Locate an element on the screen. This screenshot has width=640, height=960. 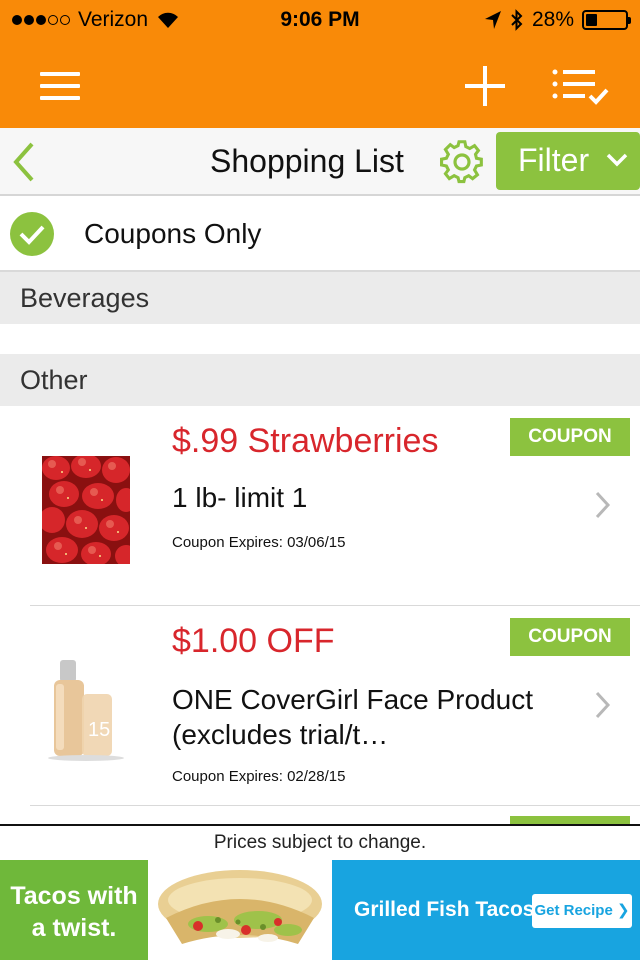
taco-photo is located at coordinates (240, 910).